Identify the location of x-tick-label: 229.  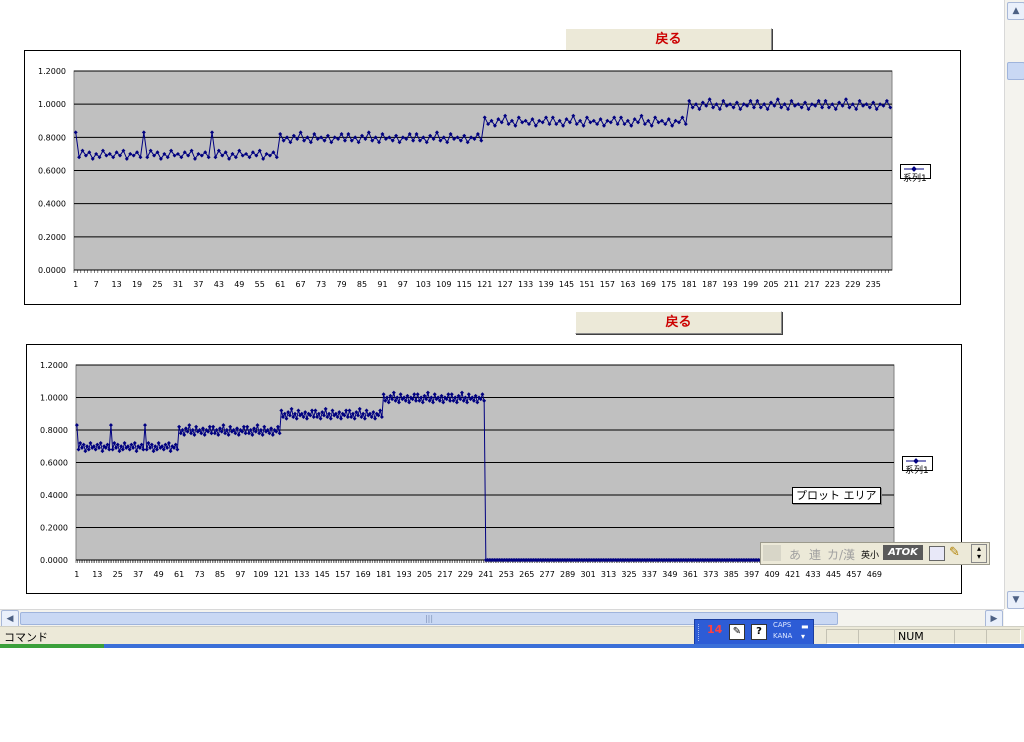
(852, 284).